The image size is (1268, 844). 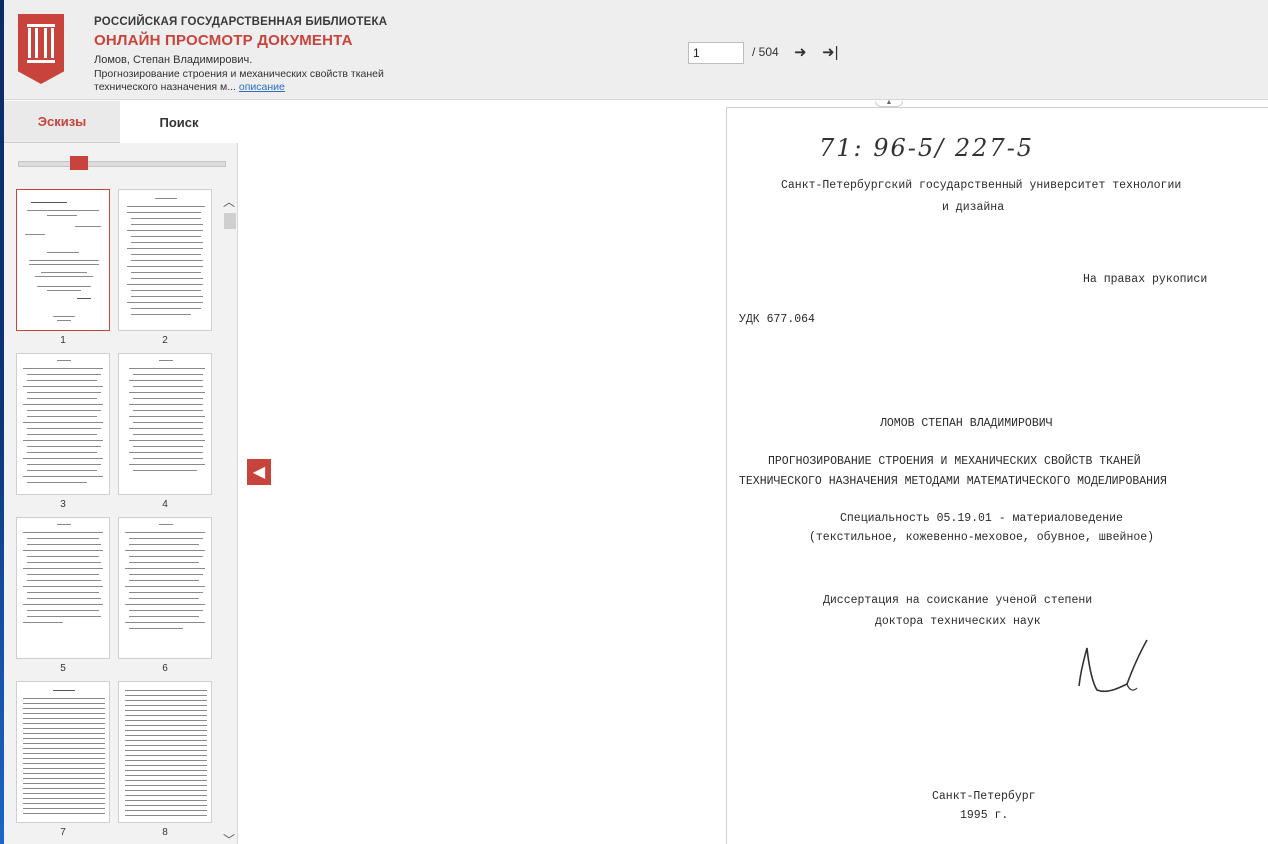 I want to click on document-author: Ломов, Степан Владимирович., so click(x=173, y=60).